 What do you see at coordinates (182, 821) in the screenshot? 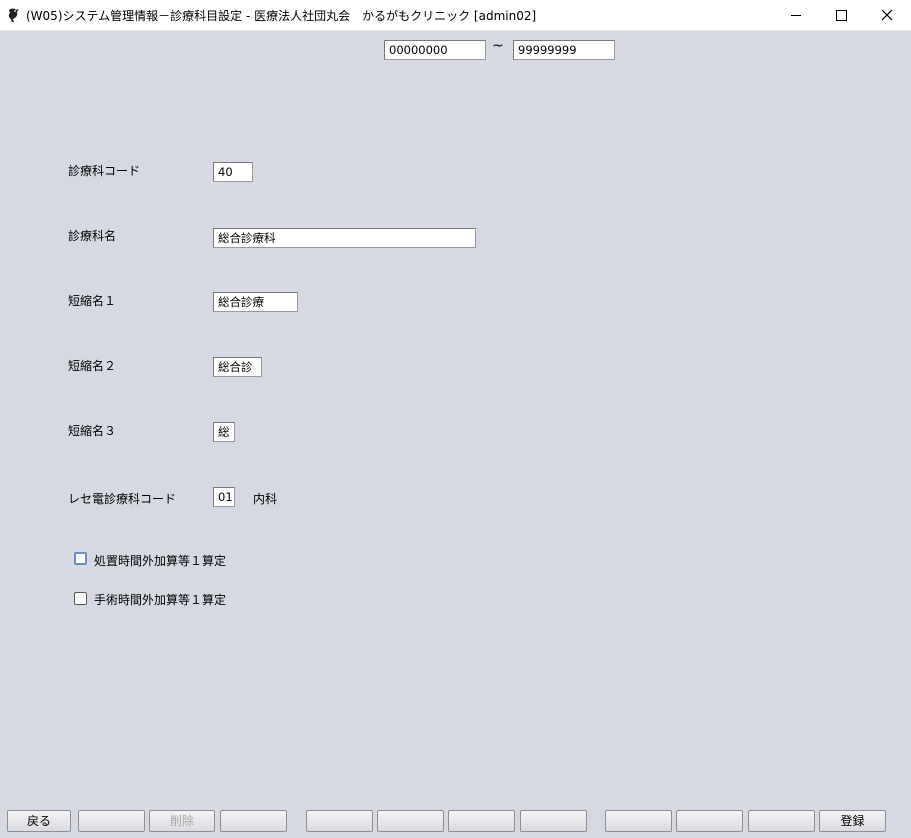
I see `delete-button: 削除` at bounding box center [182, 821].